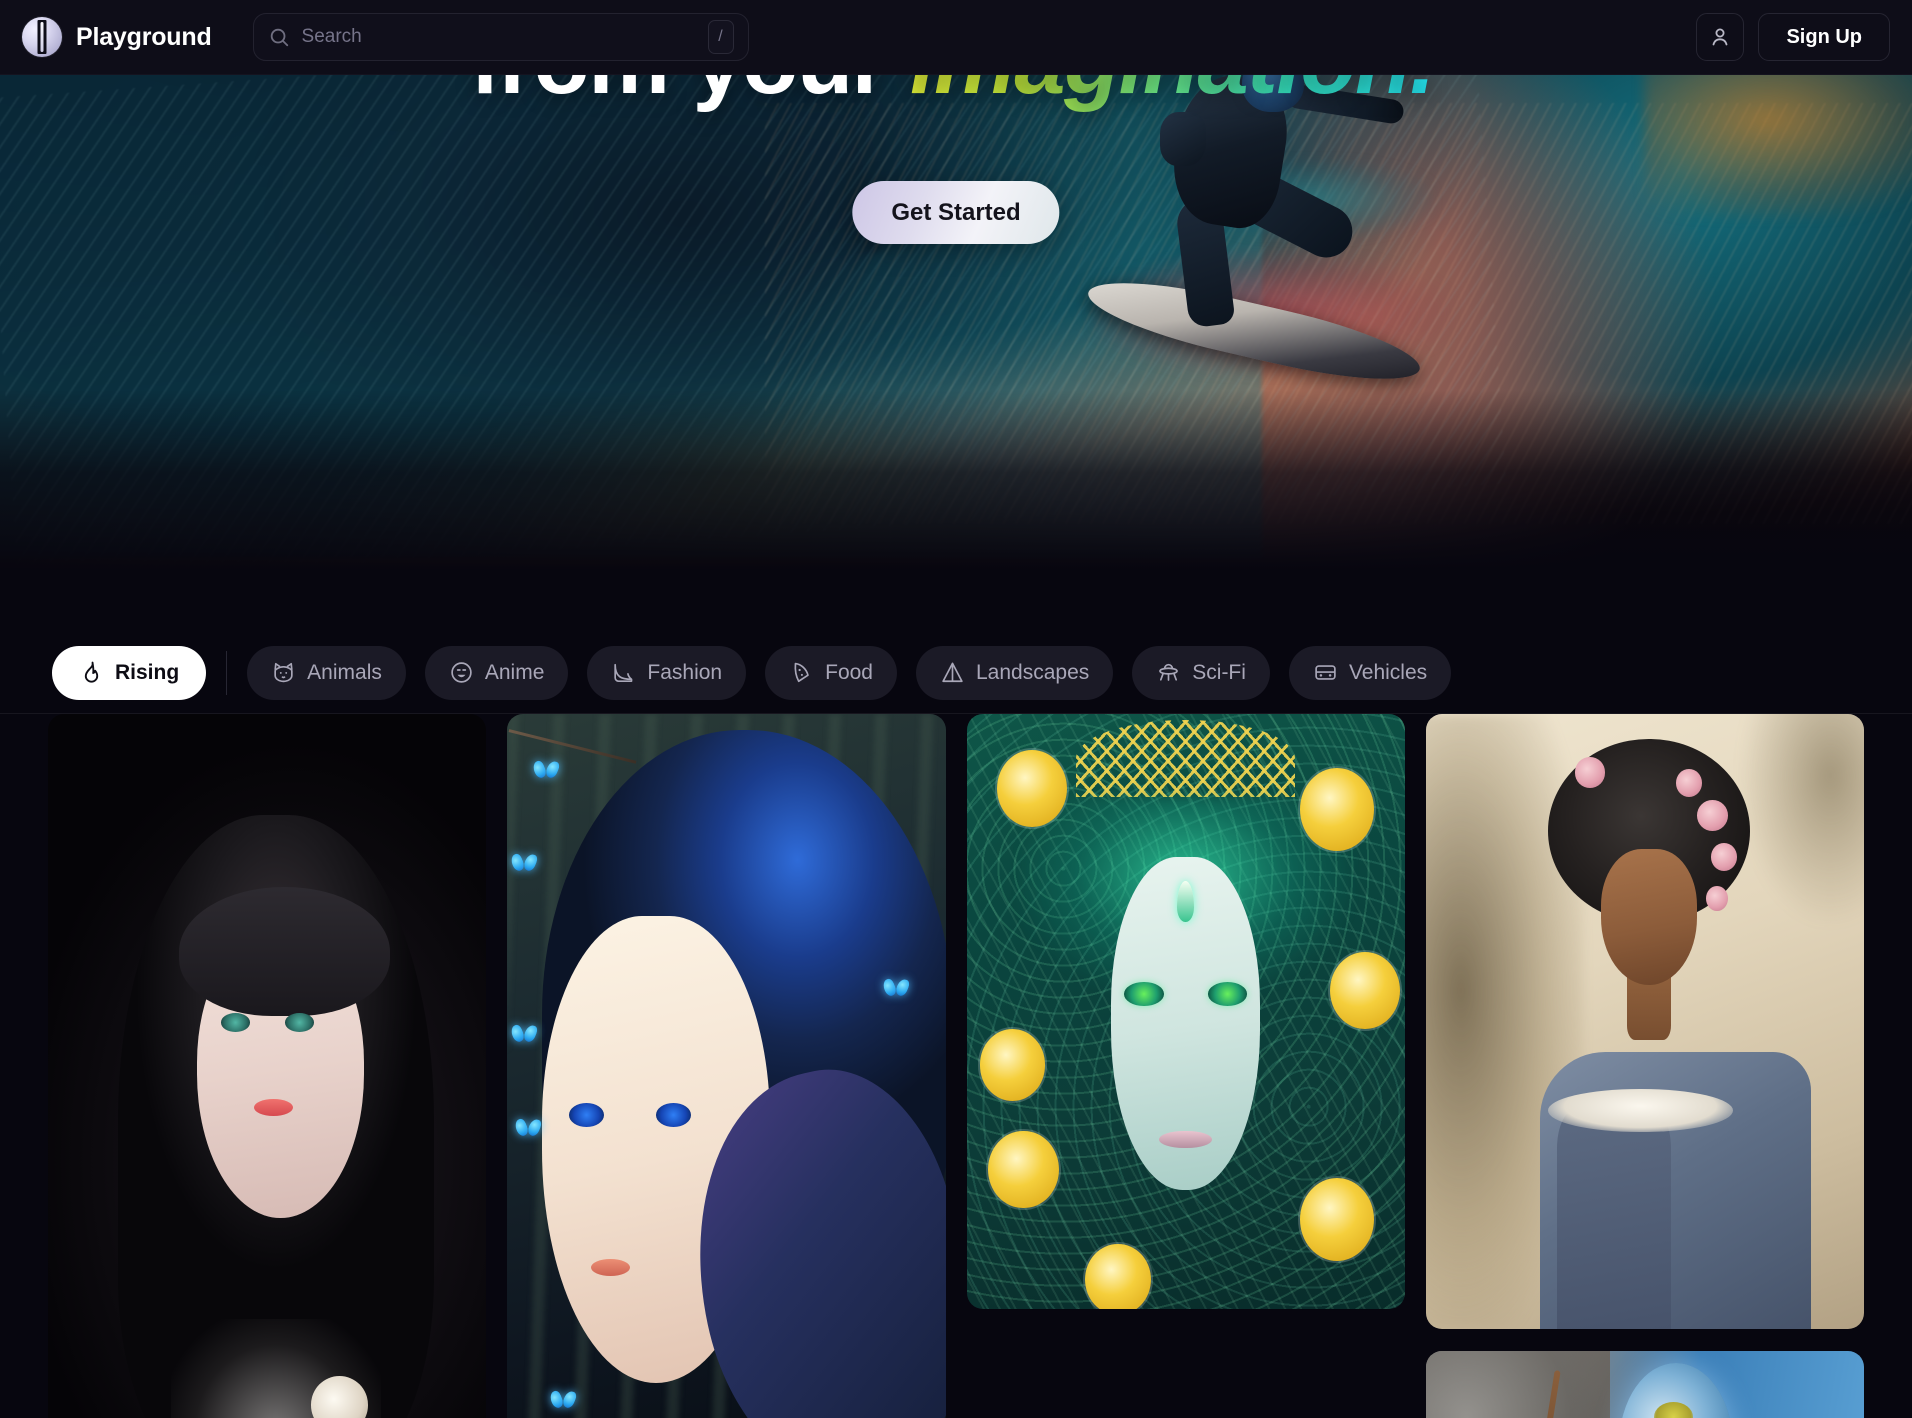  I want to click on search-shortcut-badge: /, so click(720, 37).